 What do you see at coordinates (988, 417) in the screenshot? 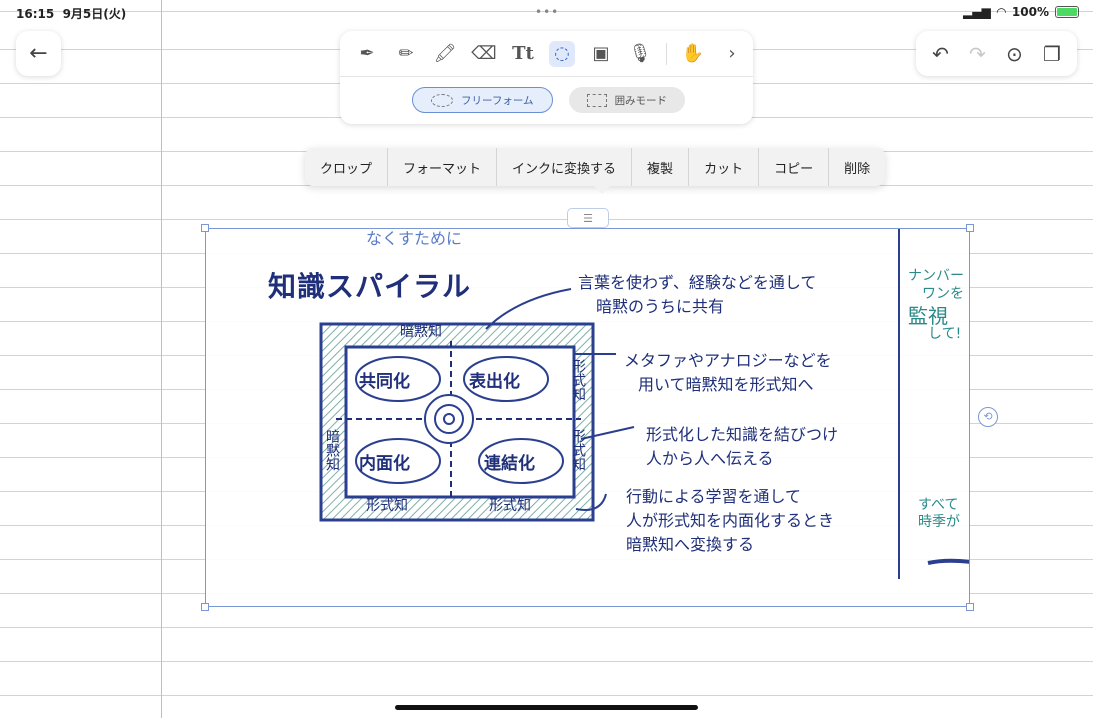
I see `rotate-handle-icon: ⟲` at bounding box center [988, 417].